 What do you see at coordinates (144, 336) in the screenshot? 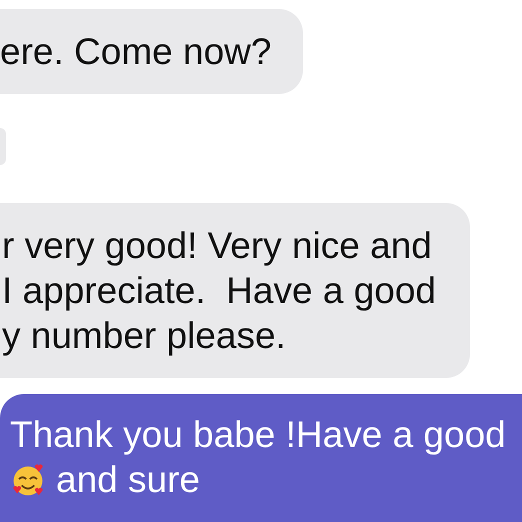
I see `message-text: y number please.` at bounding box center [144, 336].